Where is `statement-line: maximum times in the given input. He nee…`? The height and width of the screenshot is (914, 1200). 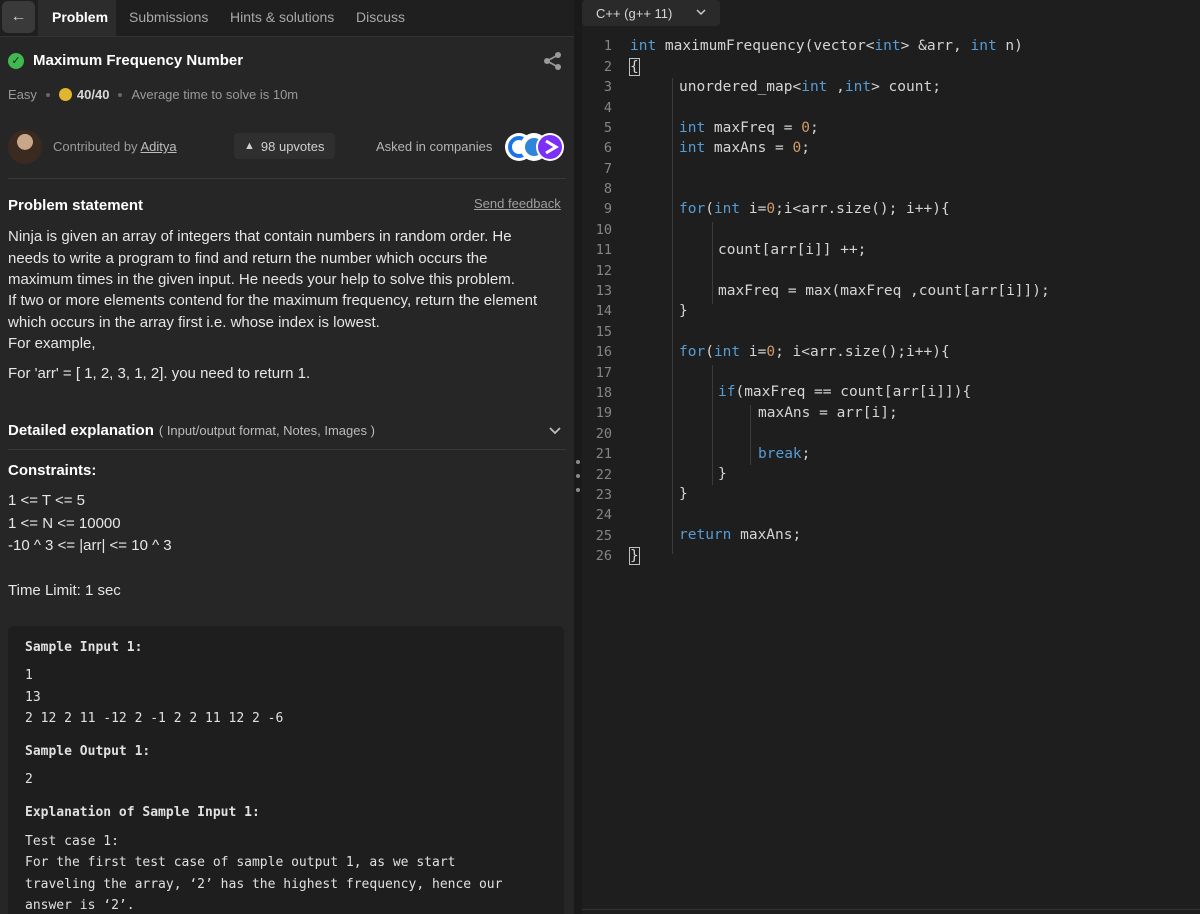
statement-line: maximum times in the given input. He nee… is located at coordinates (261, 279).